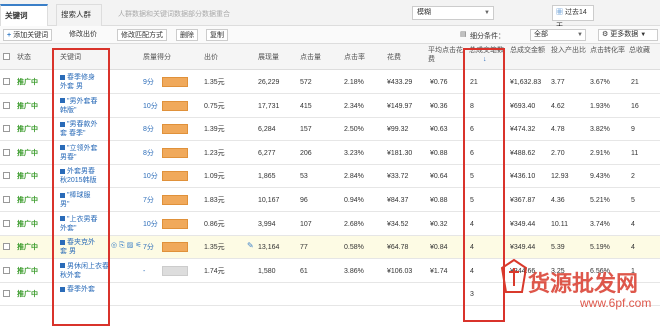  What do you see at coordinates (187, 35) in the screenshot?
I see `delete-button: 删除` at bounding box center [187, 35].